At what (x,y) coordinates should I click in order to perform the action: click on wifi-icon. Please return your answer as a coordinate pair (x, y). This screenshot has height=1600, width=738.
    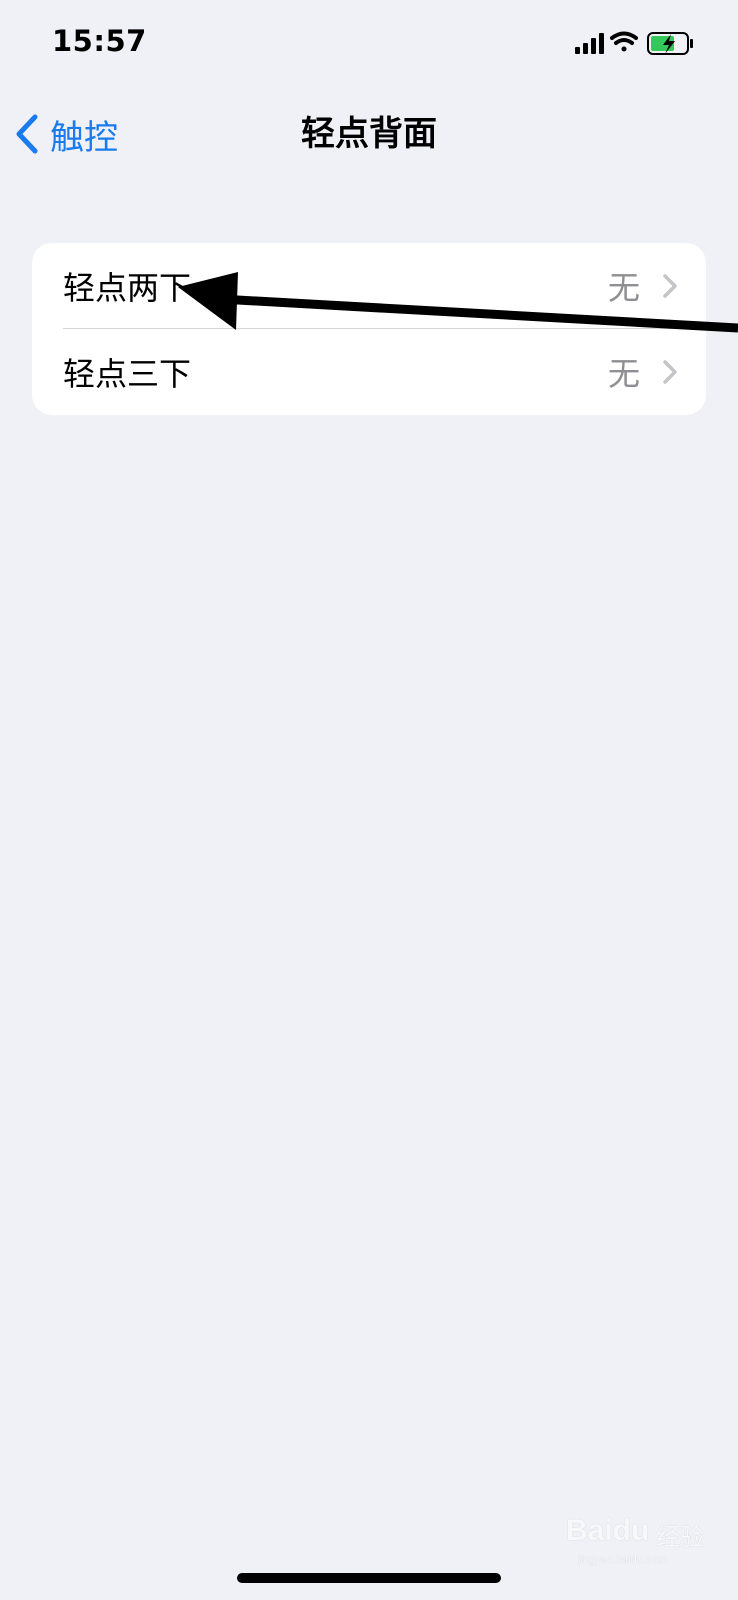
    Looking at the image, I should click on (624, 41).